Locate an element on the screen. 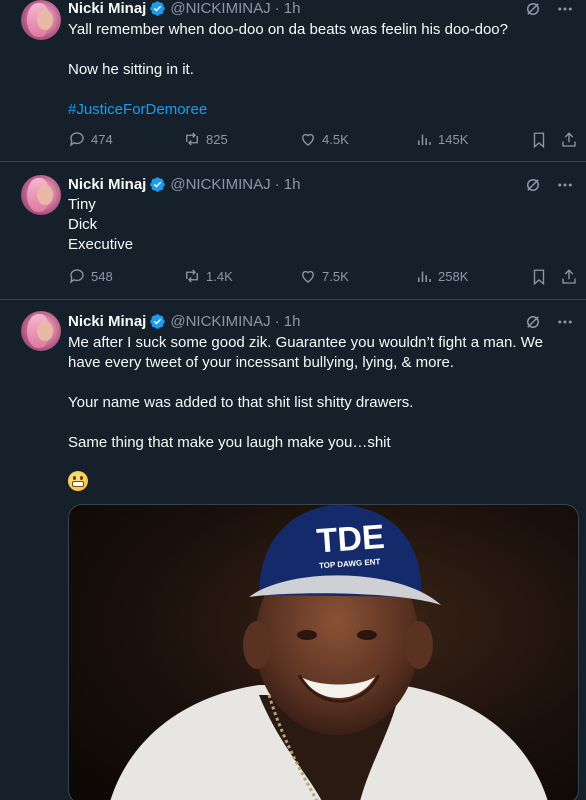 This screenshot has width=586, height=800. cap-logo-text: TDE is located at coordinates (350, 539).